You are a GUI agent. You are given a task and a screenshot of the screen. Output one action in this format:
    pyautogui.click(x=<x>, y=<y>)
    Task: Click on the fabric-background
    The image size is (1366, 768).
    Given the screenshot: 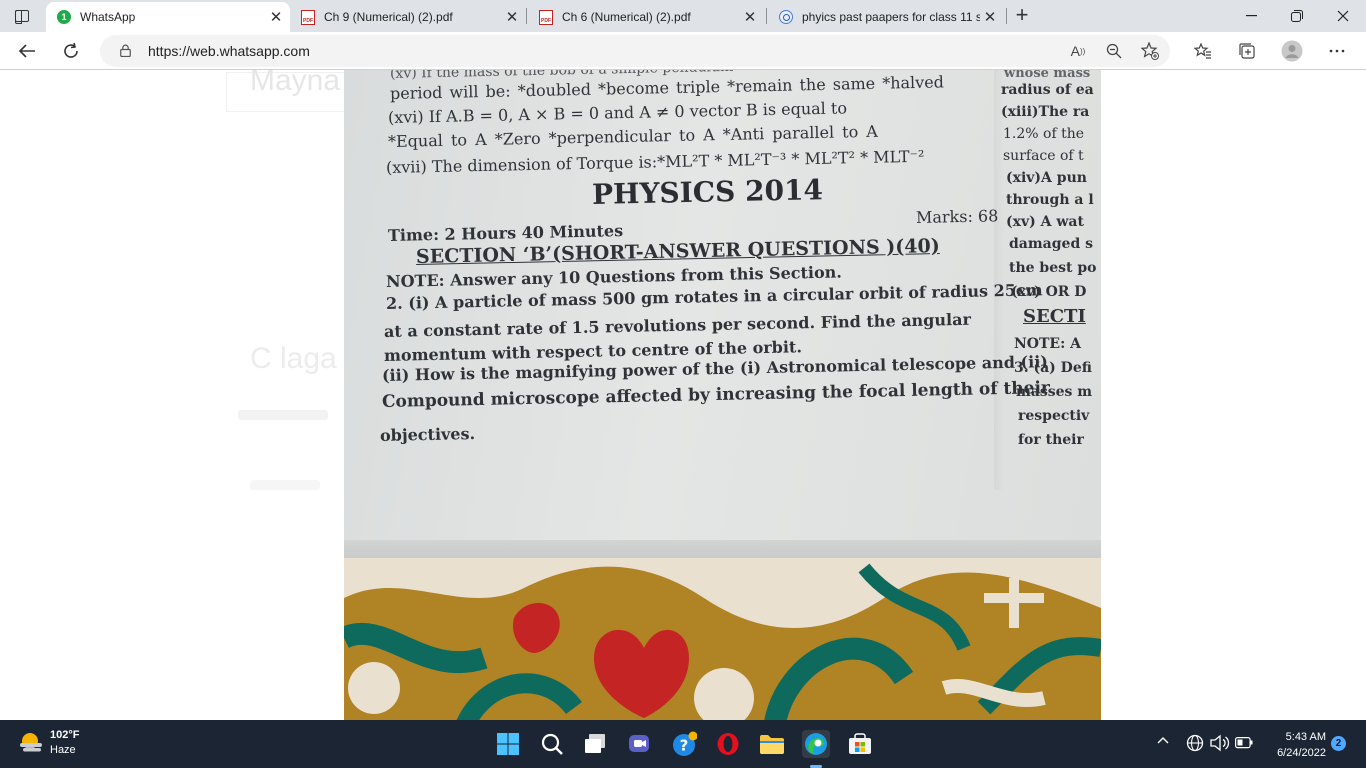 What is the action you would take?
    pyautogui.click(x=722, y=639)
    